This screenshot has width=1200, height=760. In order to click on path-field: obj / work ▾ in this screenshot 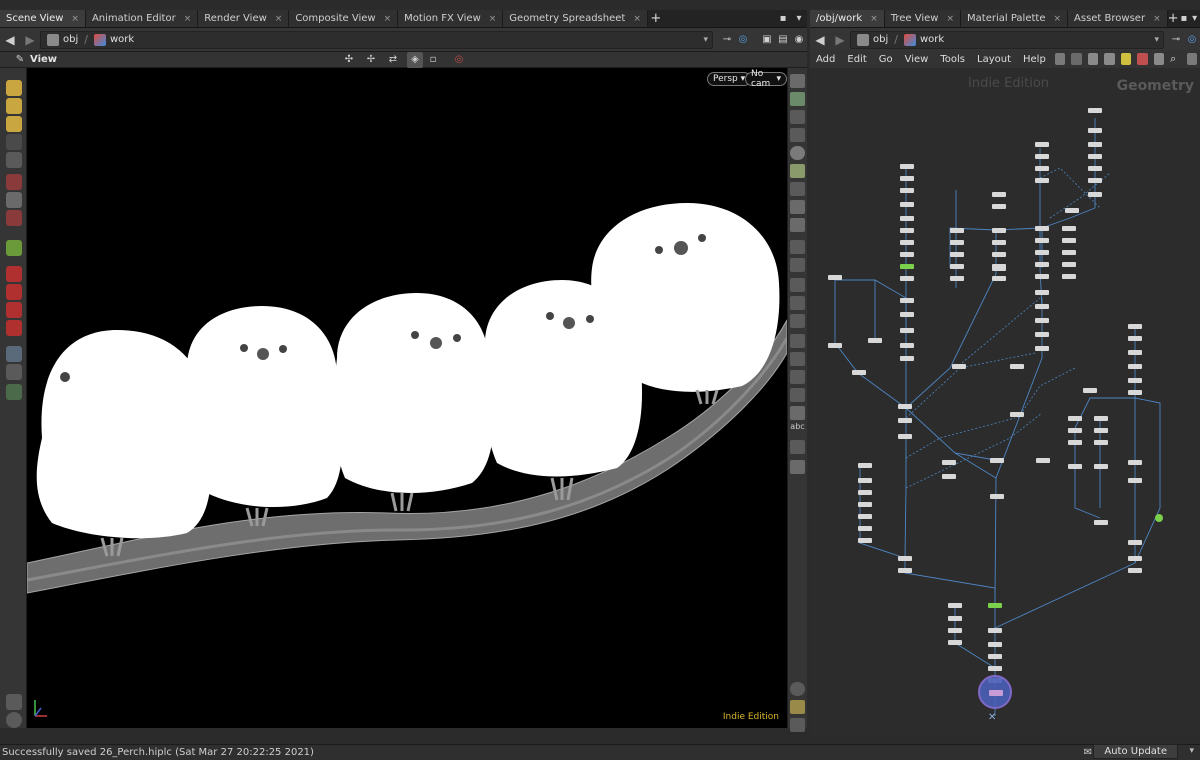, I will do `click(376, 39)`.